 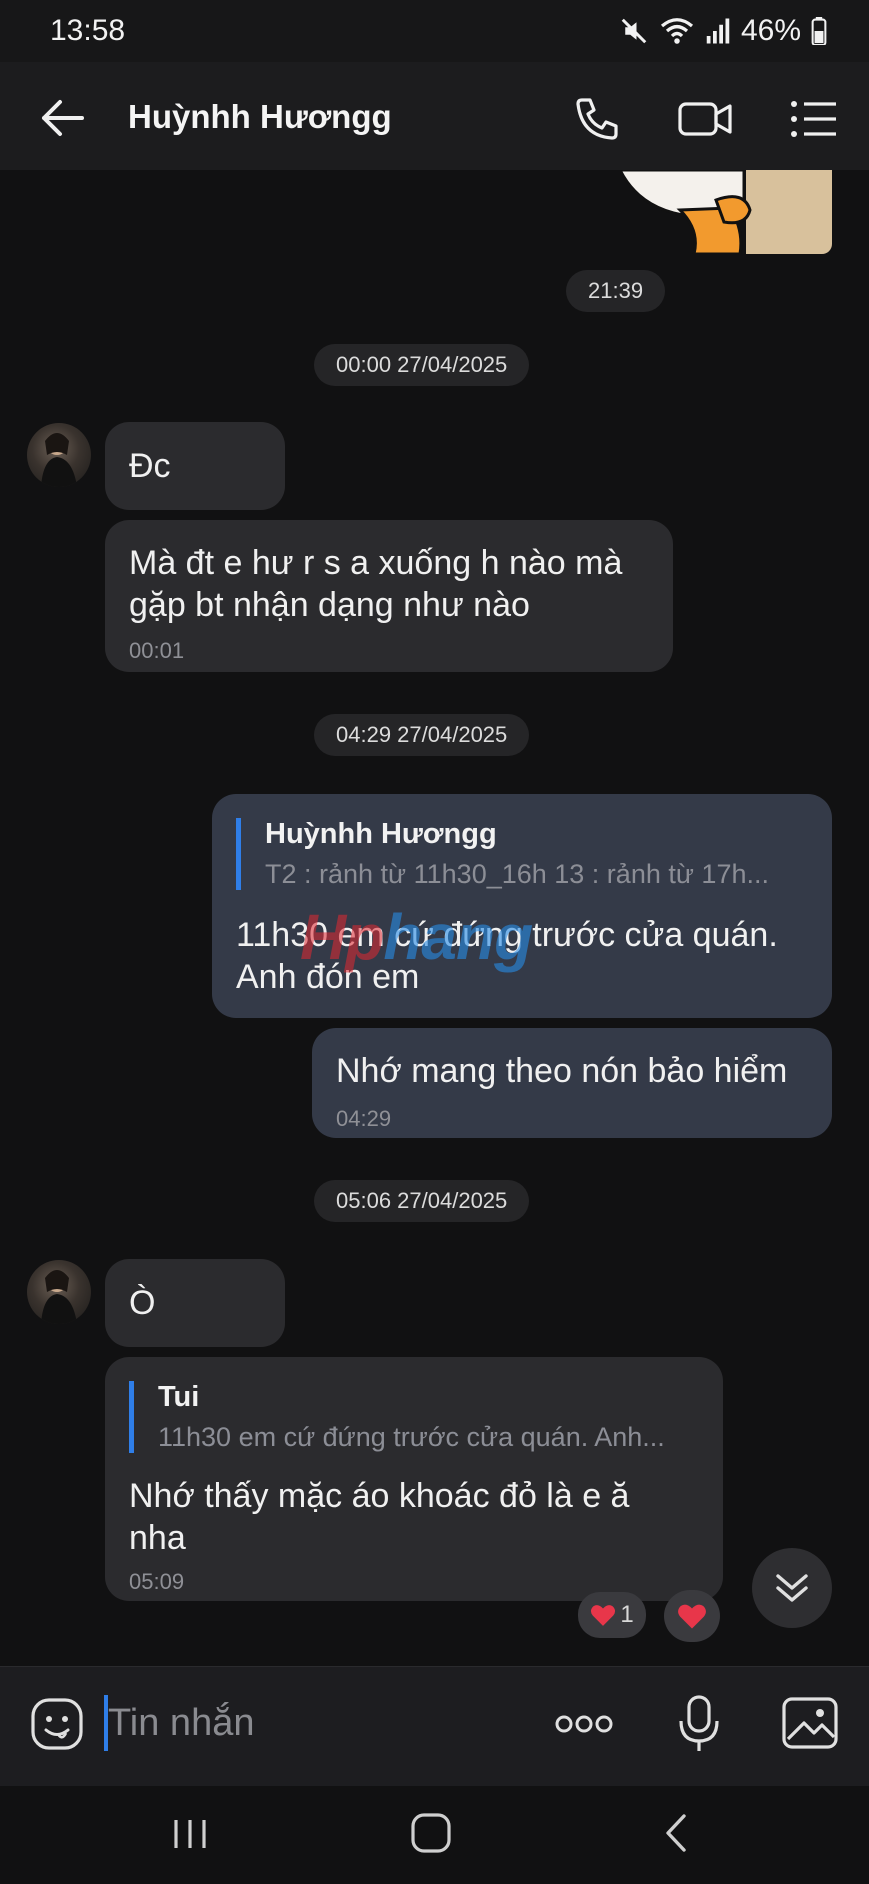 I want to click on gallery-button, so click(x=810, y=1723).